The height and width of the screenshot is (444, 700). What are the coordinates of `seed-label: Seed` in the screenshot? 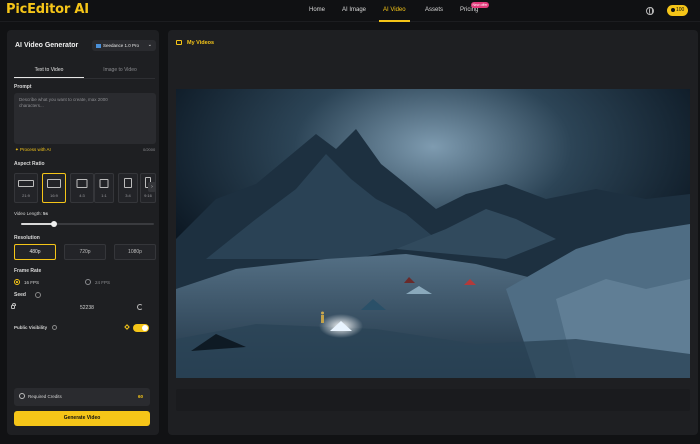 It's located at (20, 295).